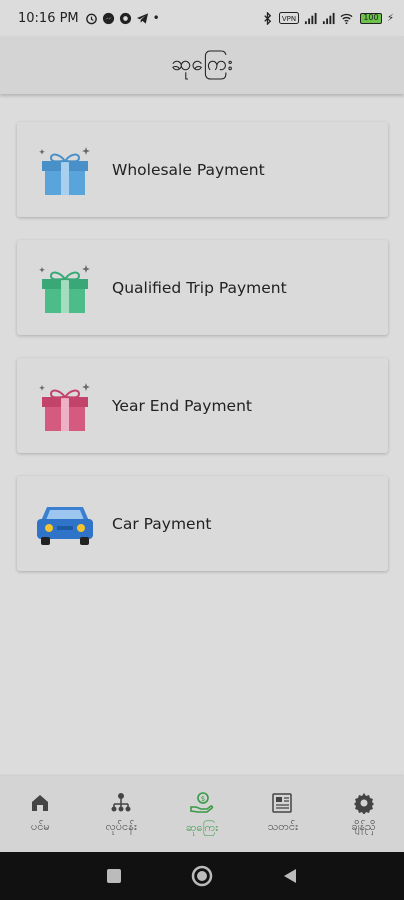 This screenshot has height=900, width=404. I want to click on status-left-icons: •, so click(122, 18).